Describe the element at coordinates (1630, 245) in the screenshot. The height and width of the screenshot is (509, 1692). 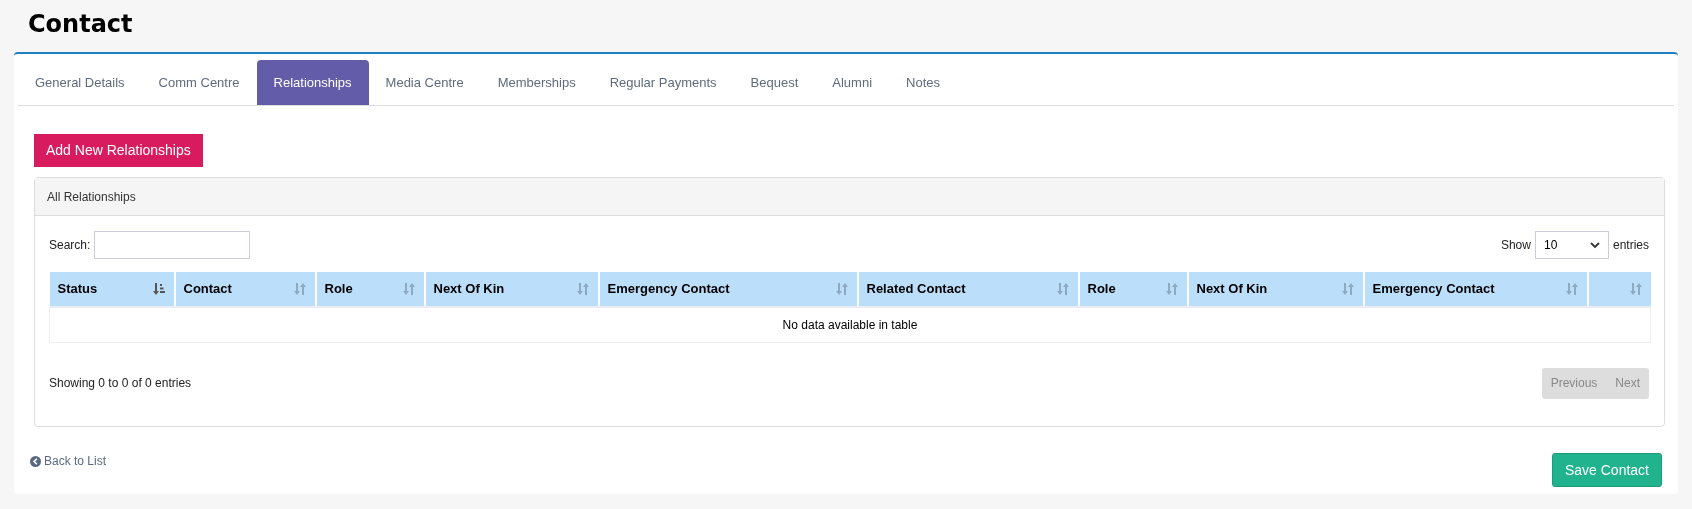
I see `entries-label: entries` at that location.